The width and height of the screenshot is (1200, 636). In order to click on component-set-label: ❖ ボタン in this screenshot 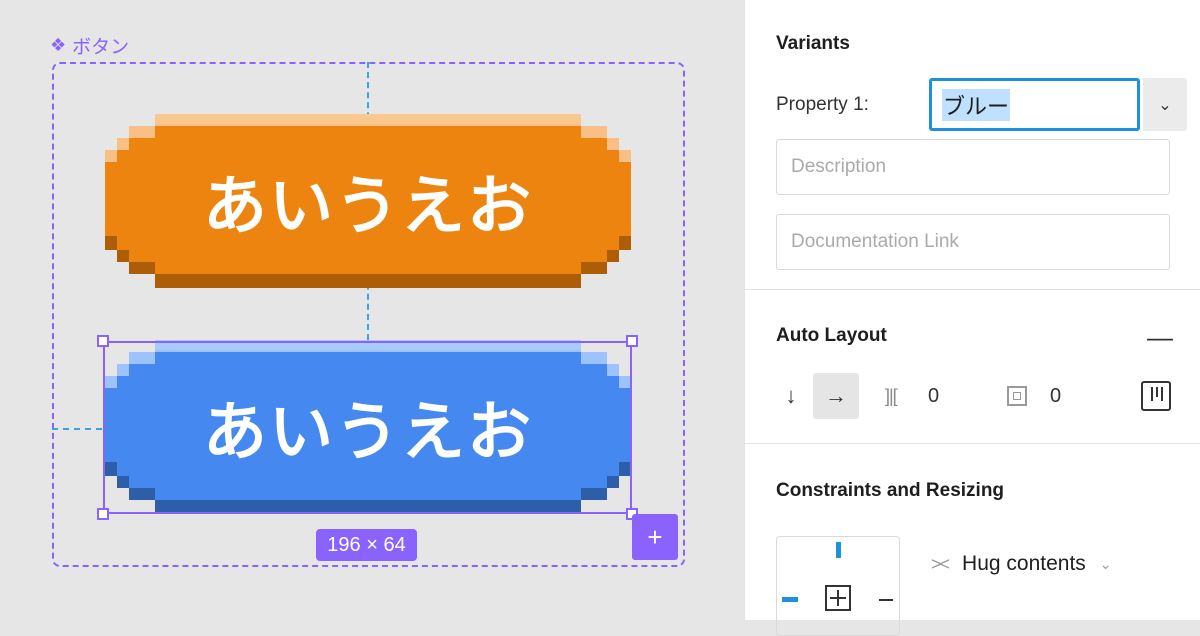, I will do `click(89, 45)`.